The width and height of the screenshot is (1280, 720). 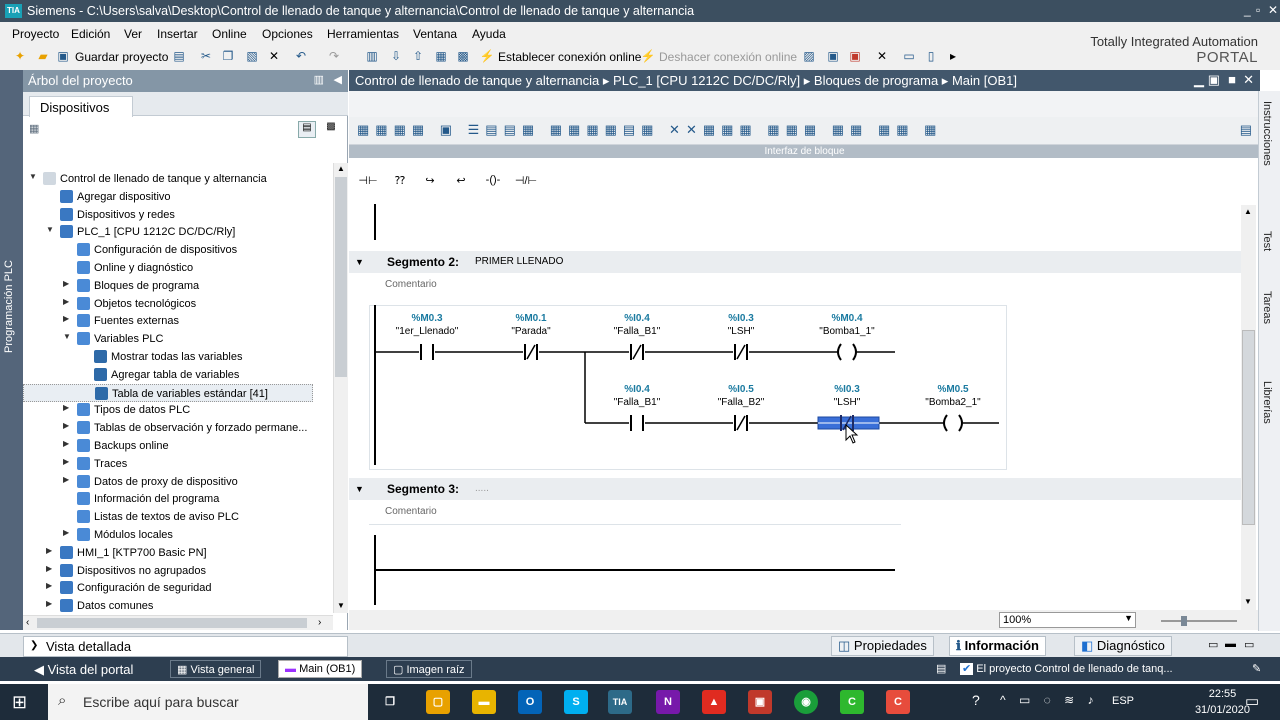 I want to click on toolbar-more-icon: ▸, so click(x=953, y=56).